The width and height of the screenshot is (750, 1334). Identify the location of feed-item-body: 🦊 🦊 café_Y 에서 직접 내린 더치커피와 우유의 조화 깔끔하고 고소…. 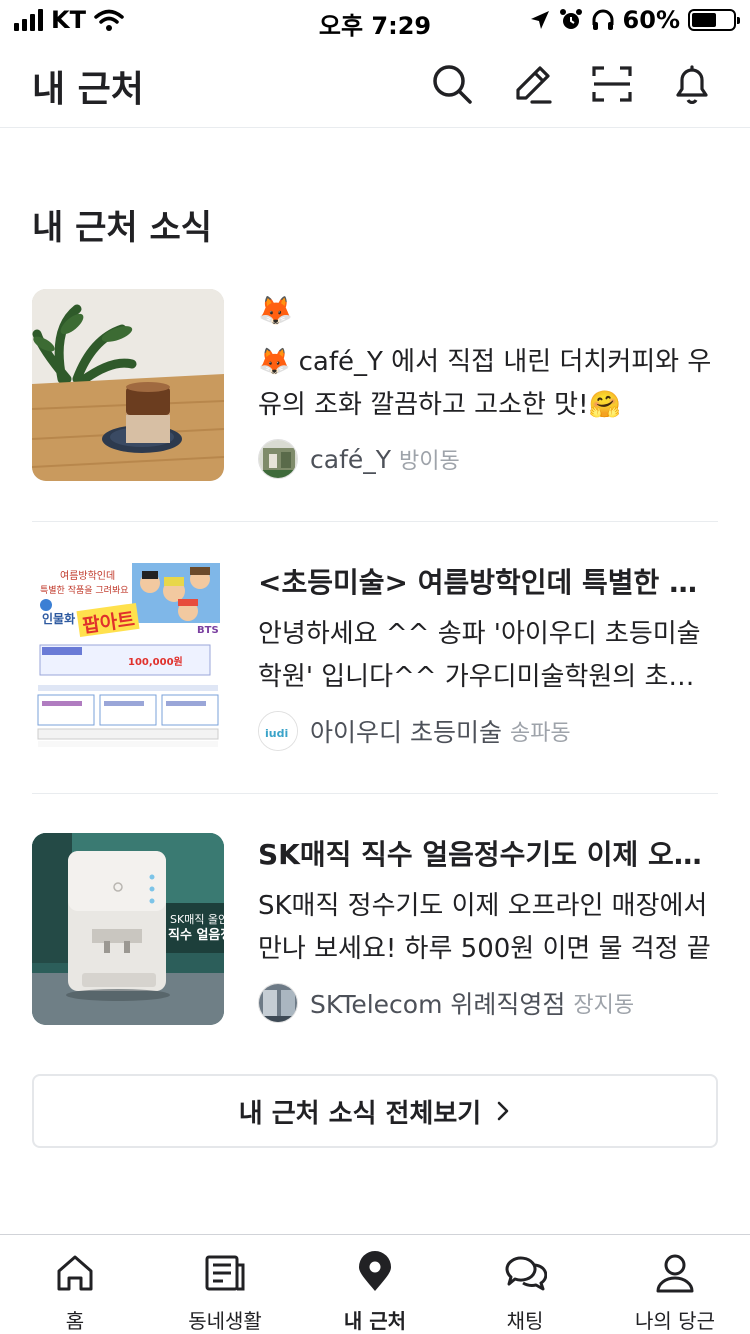
(488, 384).